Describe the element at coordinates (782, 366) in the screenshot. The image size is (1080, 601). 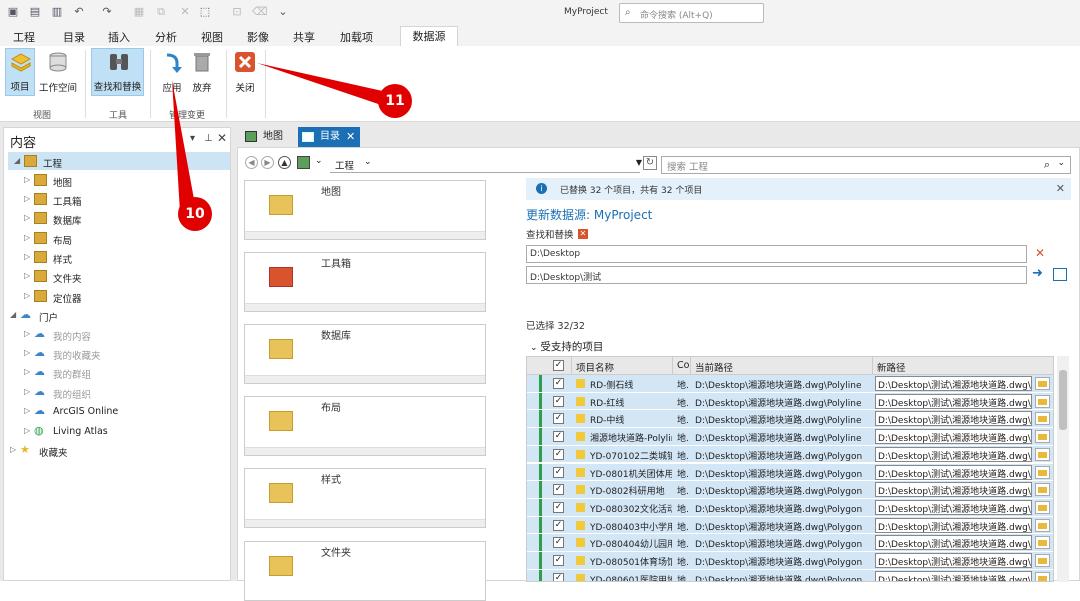
I see `header-current-path: 当前路径` at that location.